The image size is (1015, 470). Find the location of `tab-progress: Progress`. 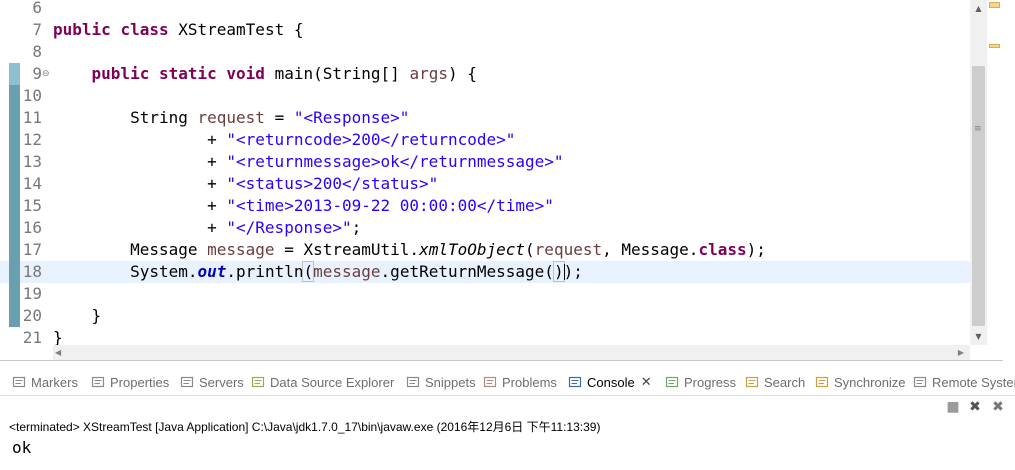

tab-progress: Progress is located at coordinates (700, 382).